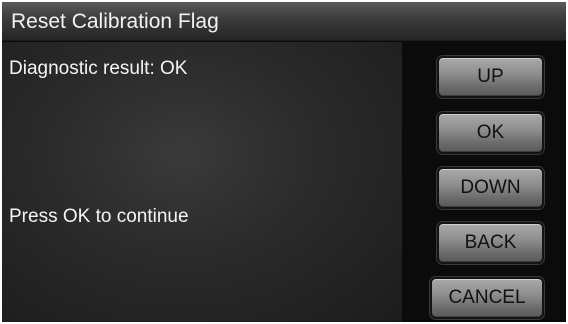  I want to click on ok-button: OK, so click(490, 133).